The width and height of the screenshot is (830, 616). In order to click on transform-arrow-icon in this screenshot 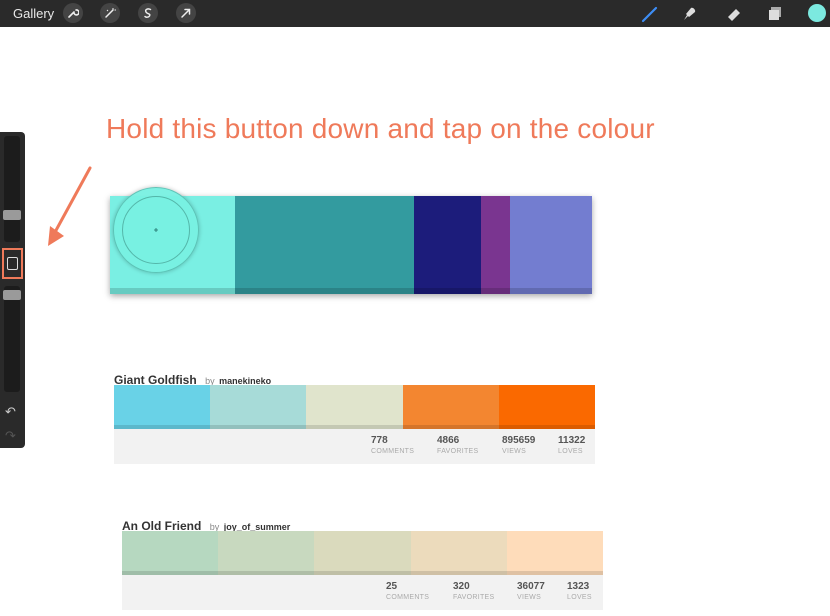, I will do `click(186, 13)`.